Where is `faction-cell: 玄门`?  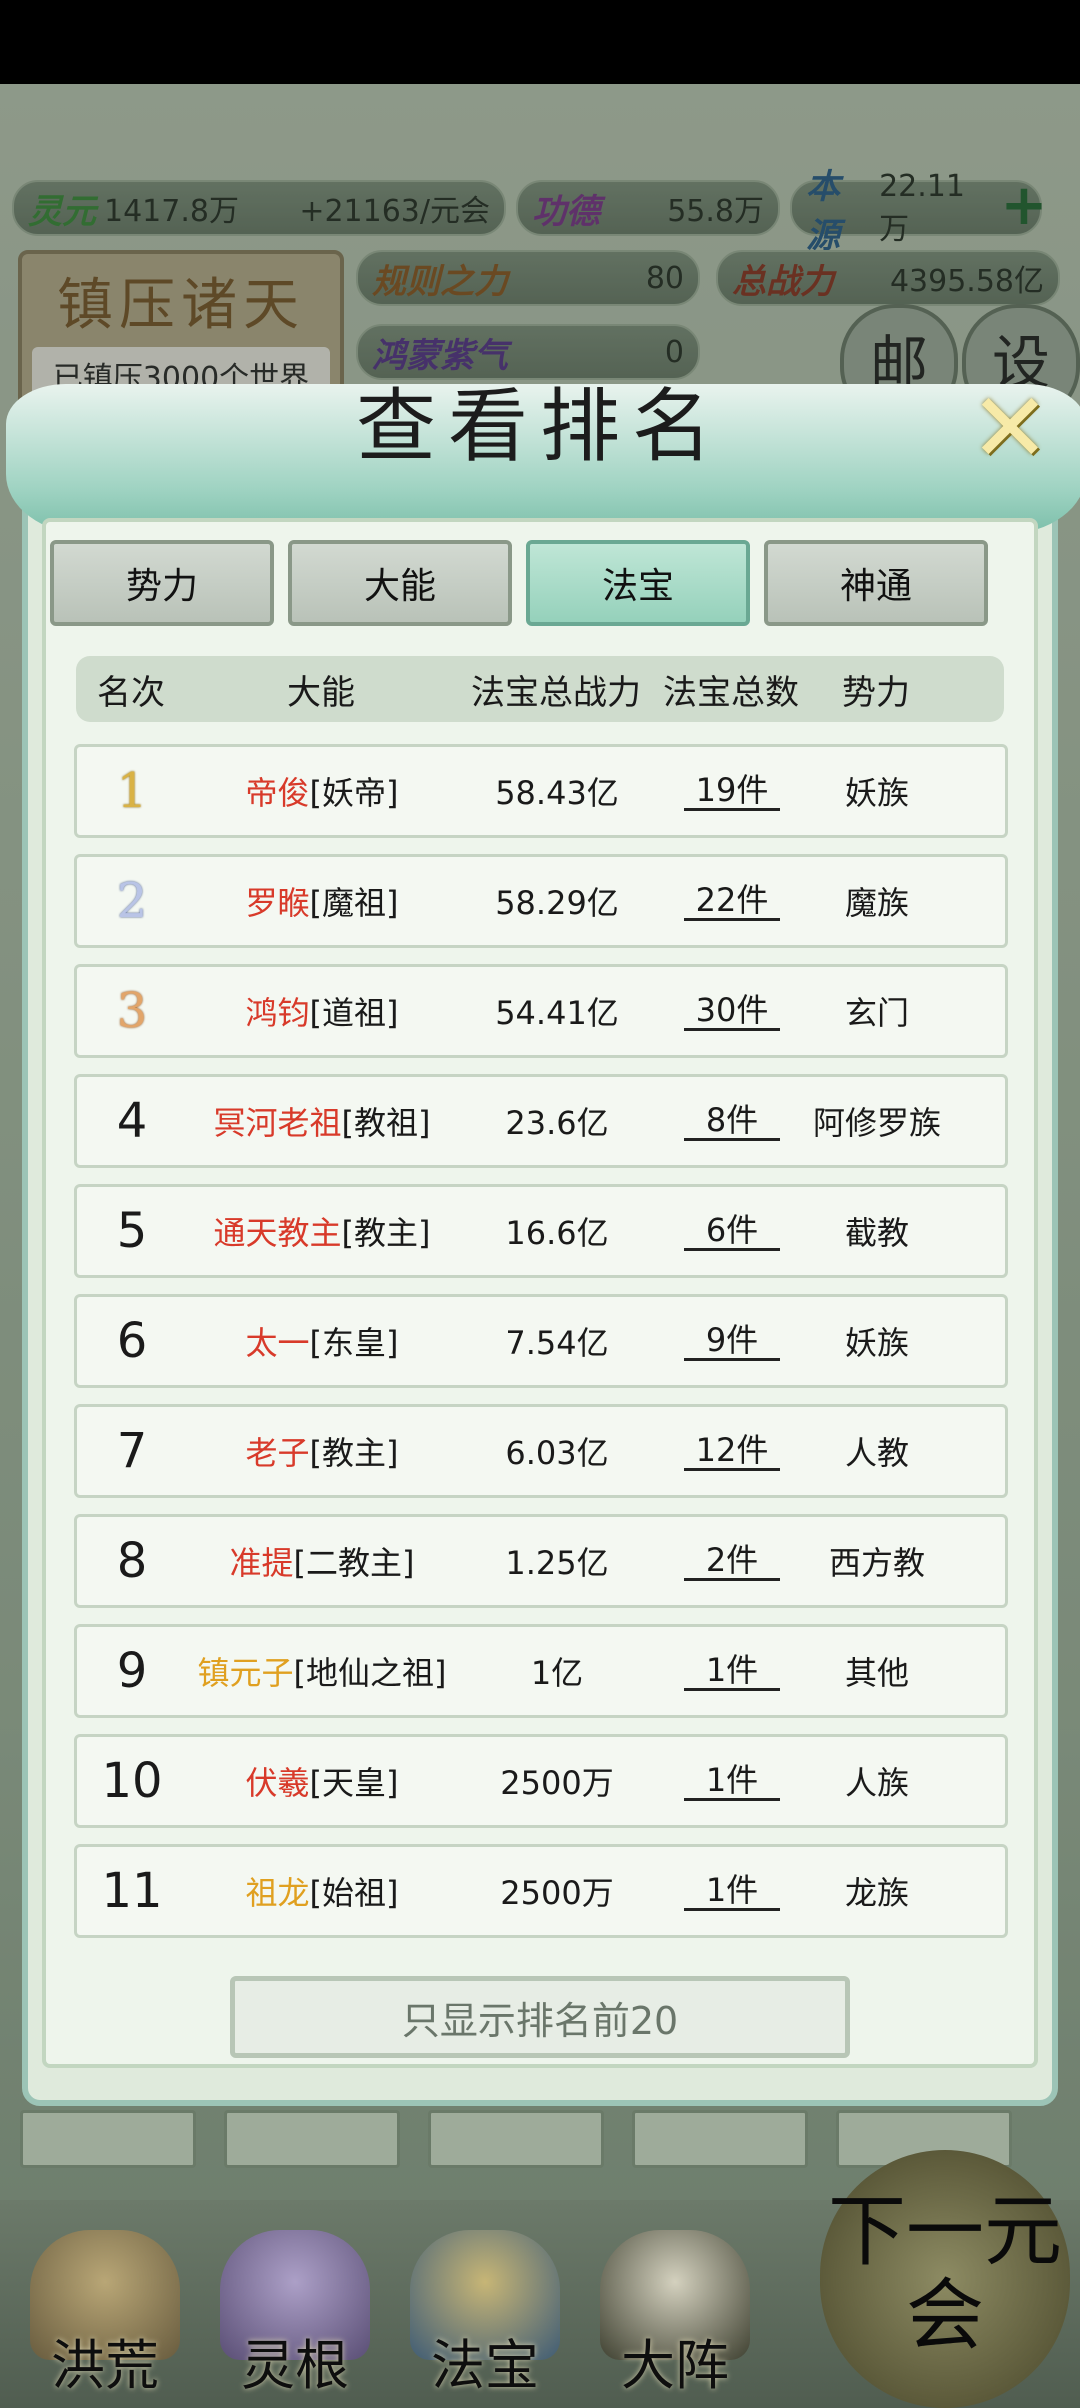
faction-cell: 玄门 is located at coordinates (876, 1013).